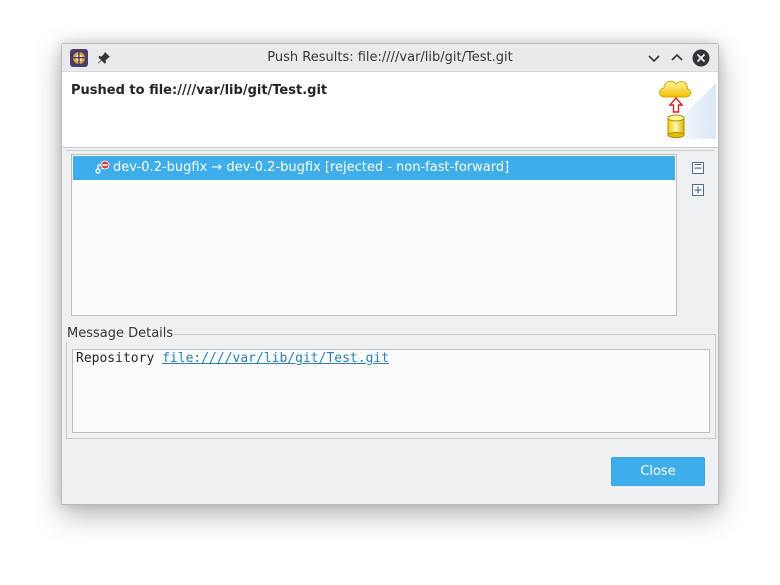 This screenshot has width=780, height=585. What do you see at coordinates (199, 90) in the screenshot?
I see `header-title: Pushed to file:////var/lib/git/Test.git` at bounding box center [199, 90].